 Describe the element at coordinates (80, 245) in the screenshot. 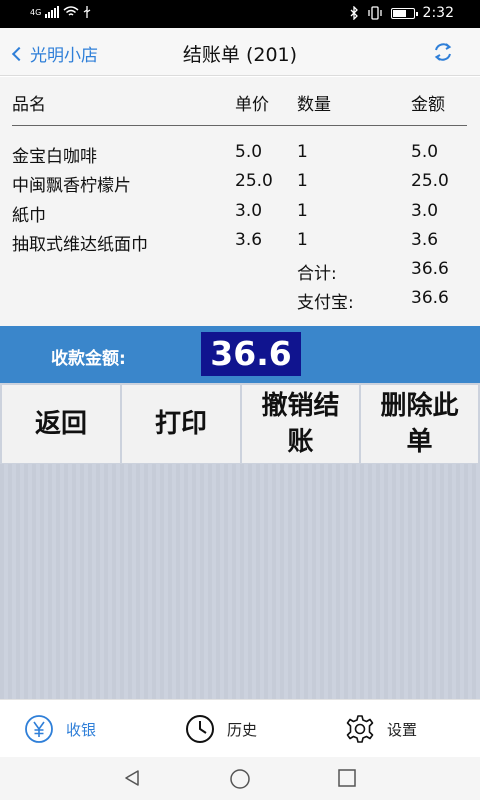

I see `item-name: 抽取式维达纸面巾` at that location.